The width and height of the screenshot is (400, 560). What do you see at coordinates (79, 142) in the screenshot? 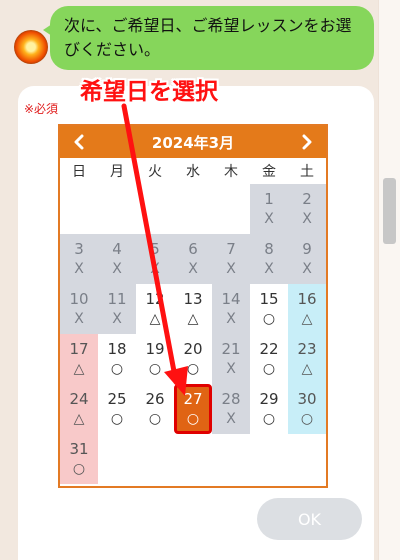
I see `chevron-left-icon` at bounding box center [79, 142].